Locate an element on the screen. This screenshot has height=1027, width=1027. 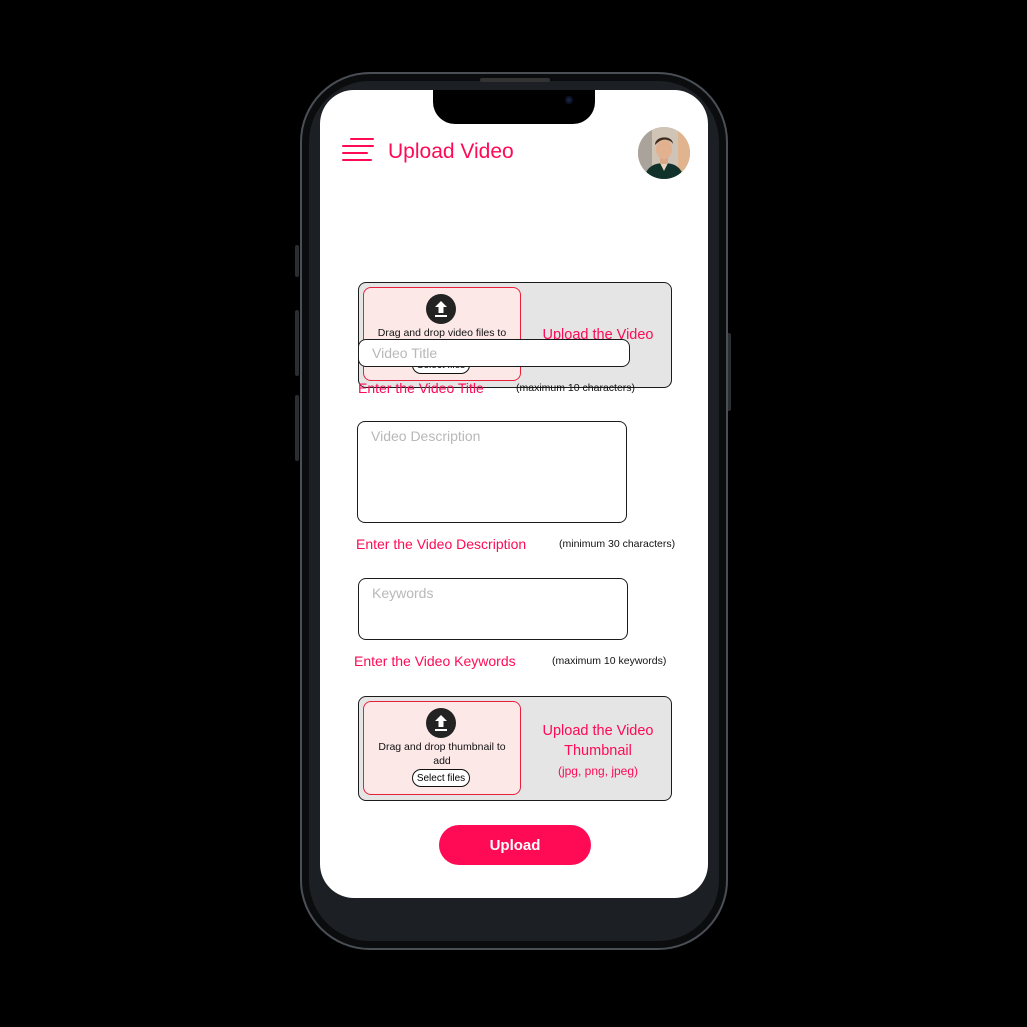
phone-volume-down is located at coordinates (297, 428).